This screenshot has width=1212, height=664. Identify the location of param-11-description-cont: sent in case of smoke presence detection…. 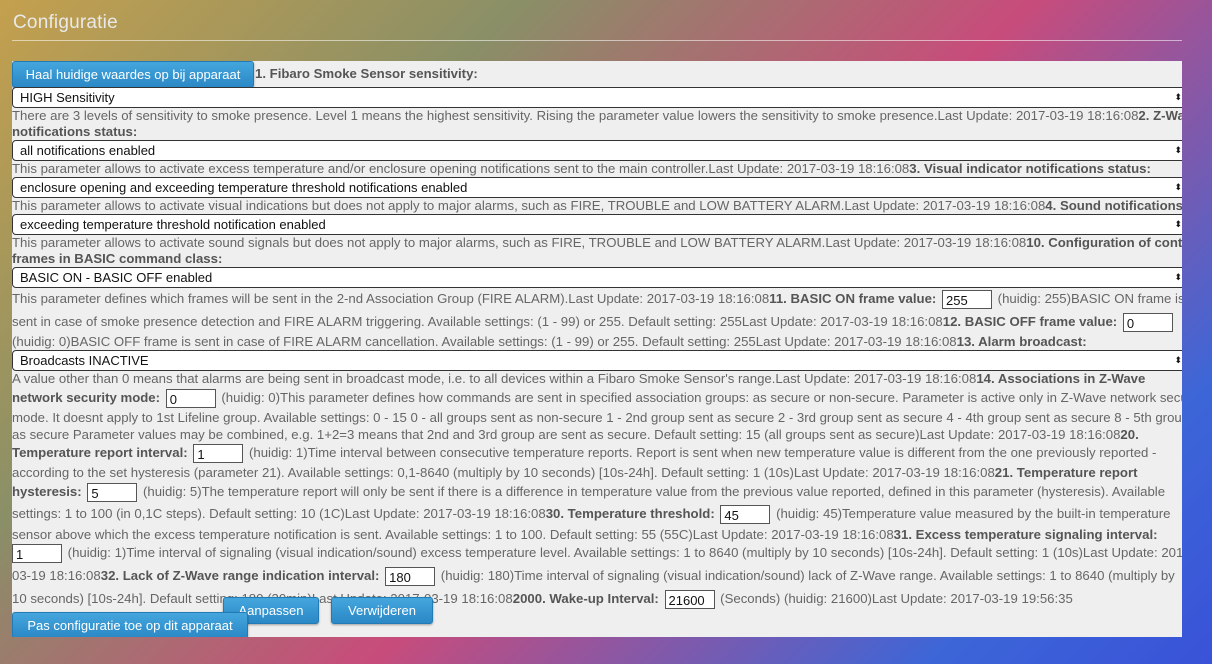
(477, 321).